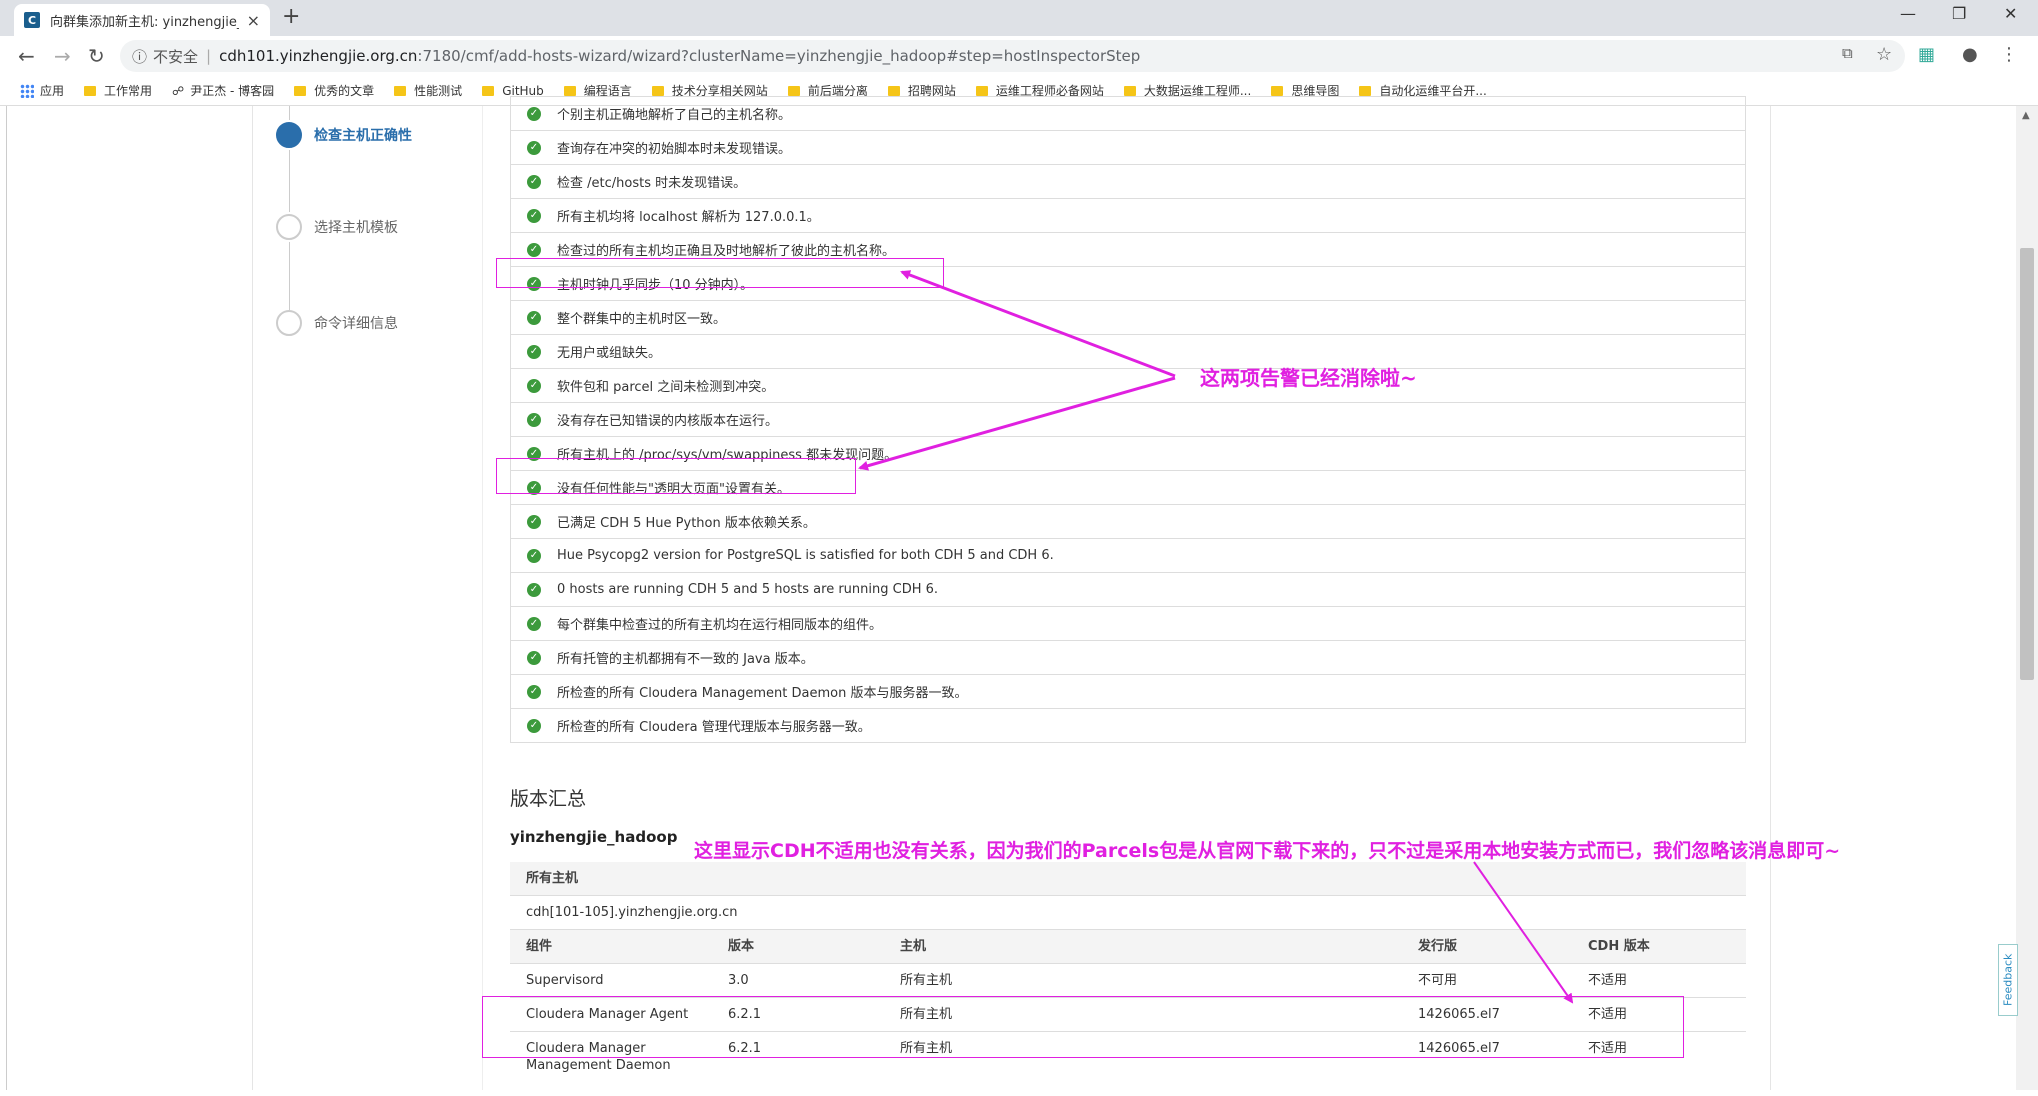  Describe the element at coordinates (676, 476) in the screenshot. I see `annotation-box-transparent-hugepage` at that location.